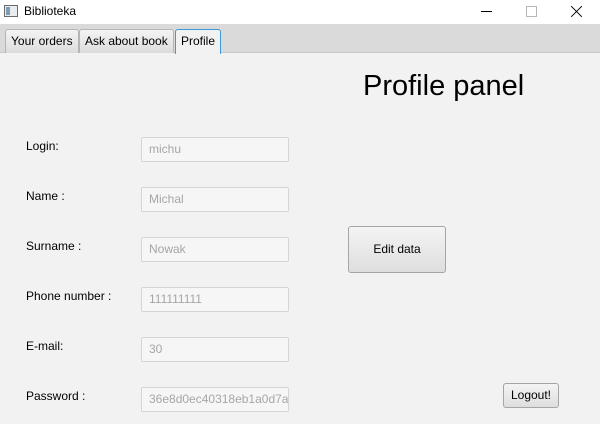 The width and height of the screenshot is (600, 424). I want to click on surname-field: Nowak, so click(215, 249).